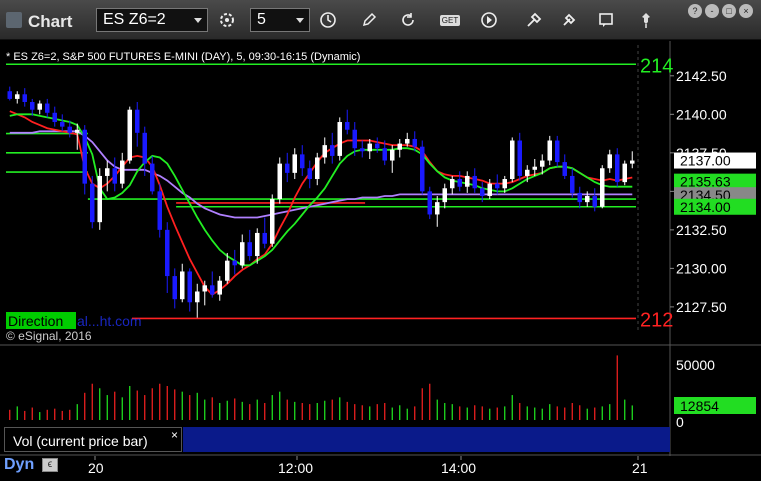  I want to click on comment-icon, so click(606, 20).